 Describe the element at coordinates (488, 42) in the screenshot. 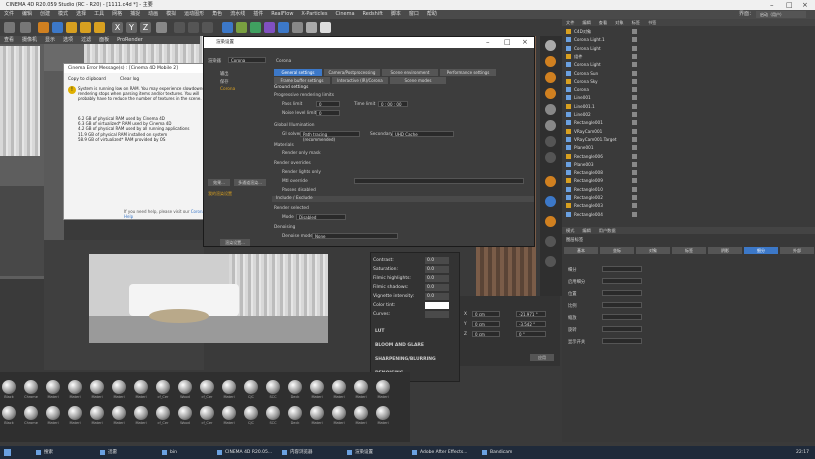

I see `minimize-icon: –` at that location.